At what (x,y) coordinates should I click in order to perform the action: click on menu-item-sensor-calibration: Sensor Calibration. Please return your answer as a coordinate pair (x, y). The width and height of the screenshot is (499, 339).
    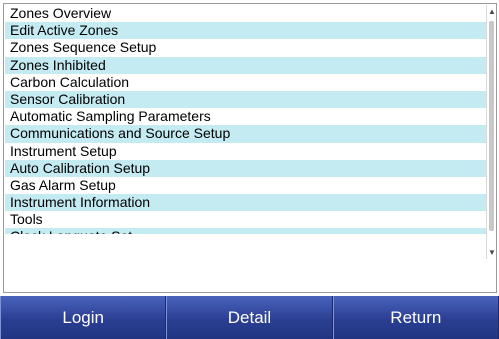
    Looking at the image, I should click on (245, 99).